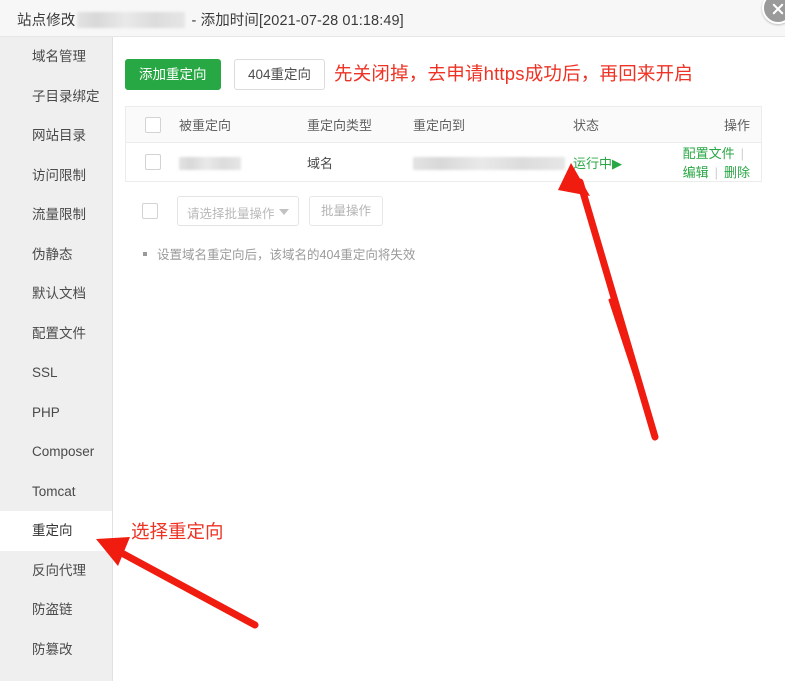  What do you see at coordinates (445, 253) in the screenshot?
I see `hint-note: 设置域名重定向后，该域名的404重定向将失效` at bounding box center [445, 253].